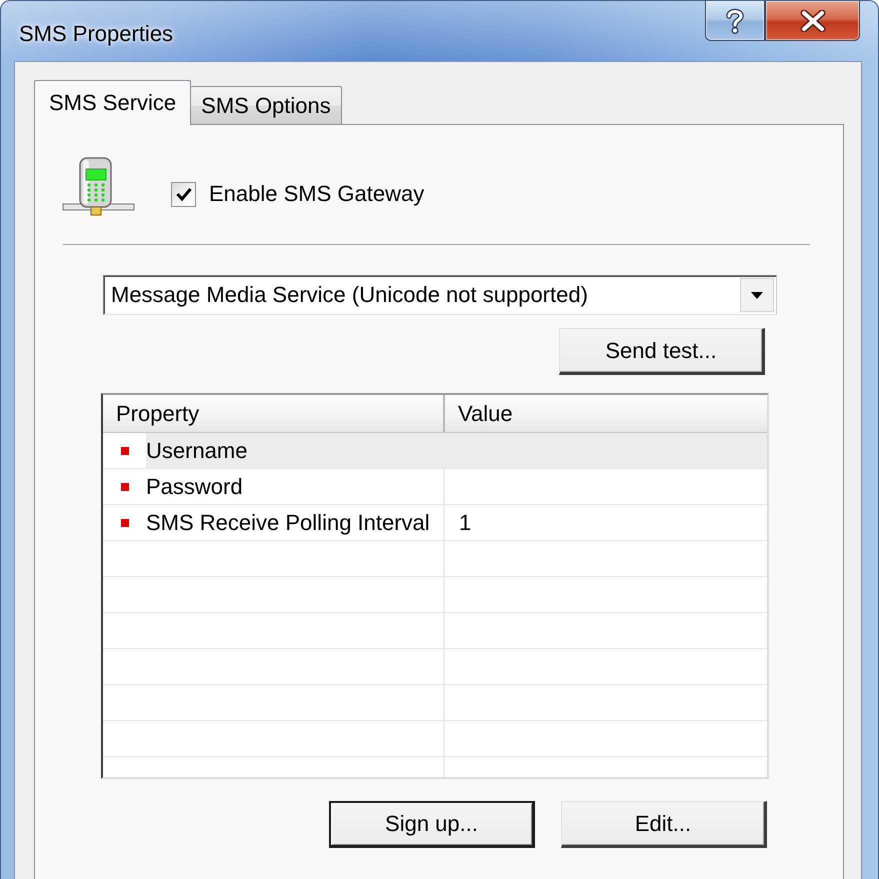 Image resolution: width=879 pixels, height=879 pixels. Describe the element at coordinates (435, 451) in the screenshot. I see `table-row: Username` at that location.